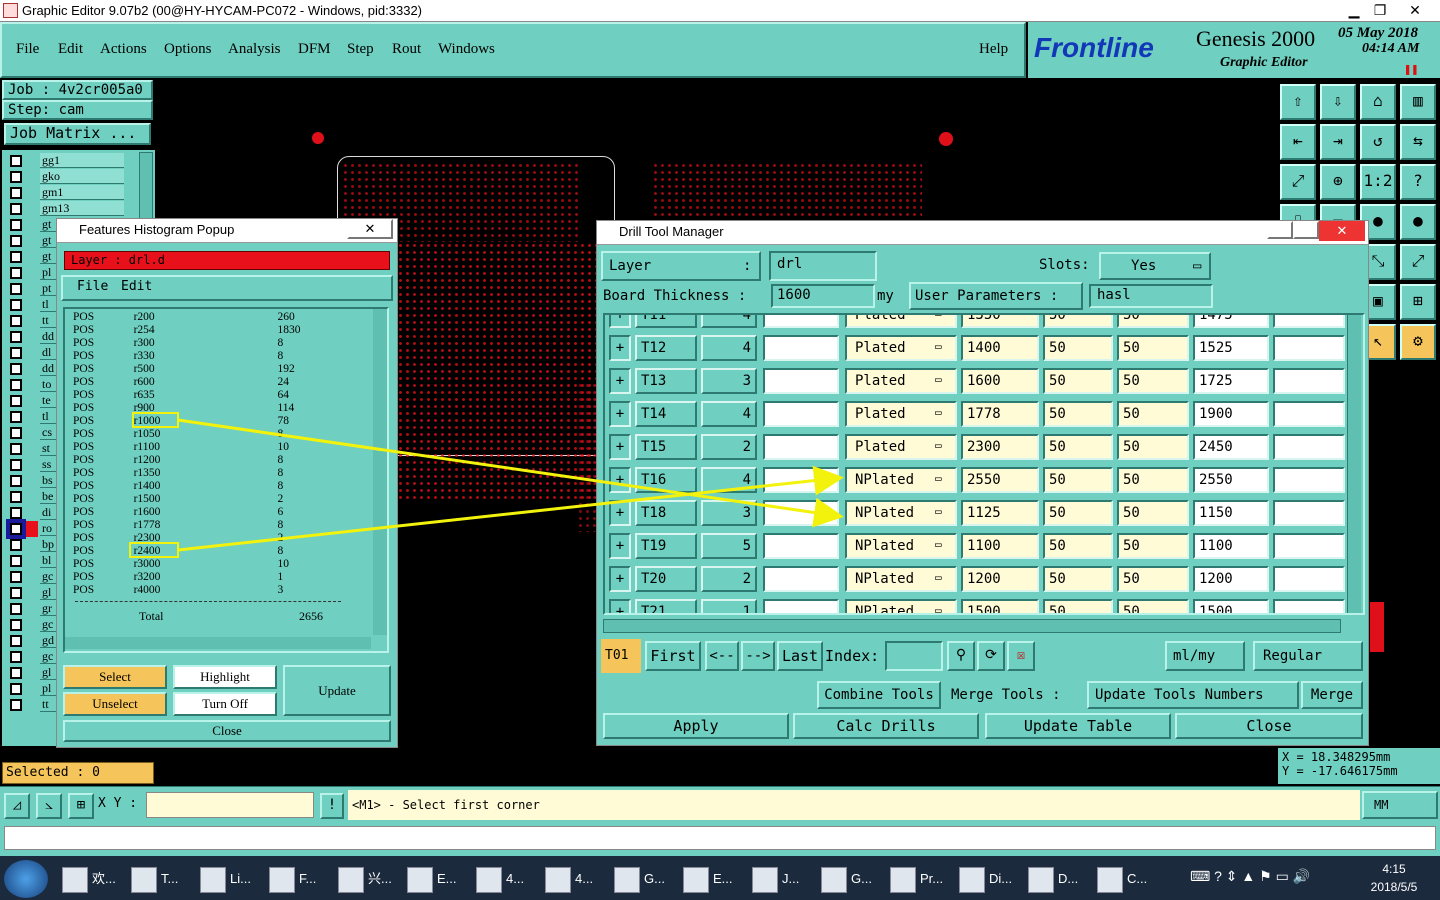  I want to click on drill-close-button: Close, so click(1269, 726).